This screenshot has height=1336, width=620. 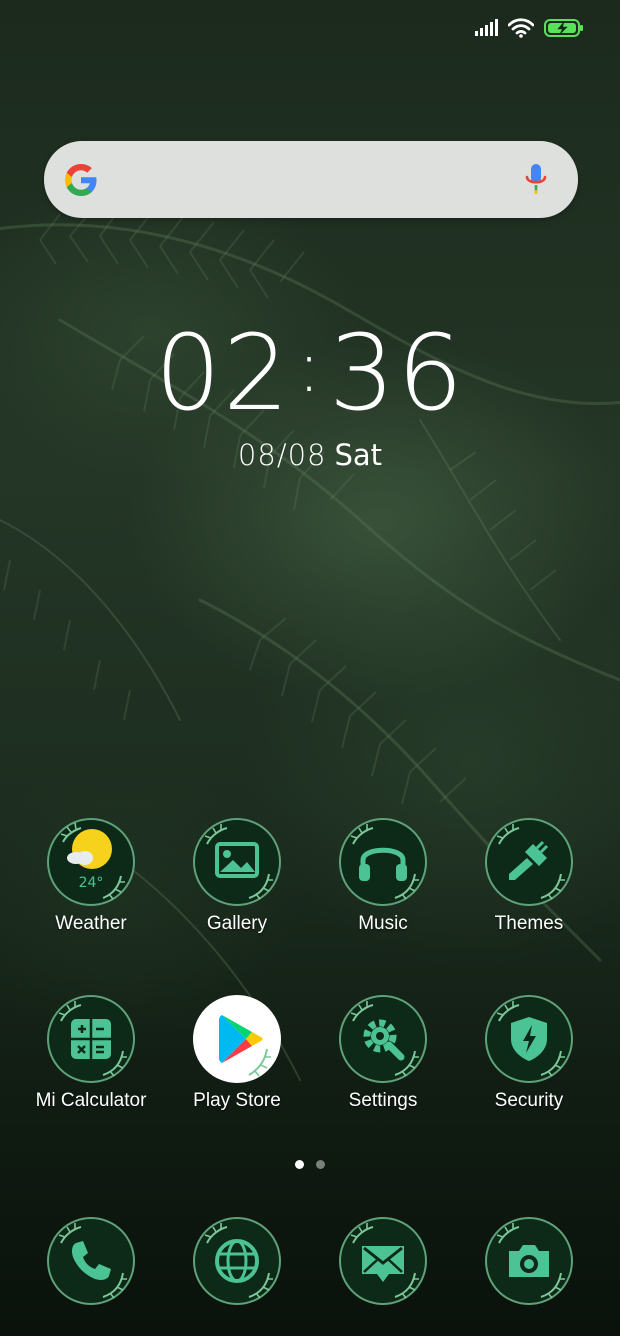 I want to click on dock-browser, so click(x=237, y=1261).